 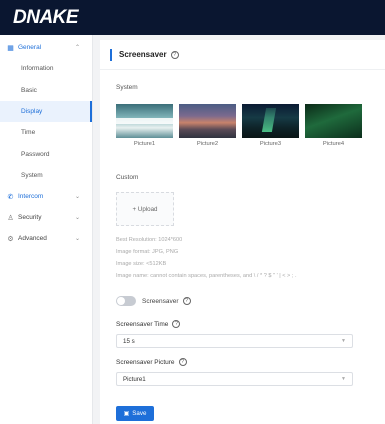 I want to click on grid-icon: ▦, so click(x=10, y=48).